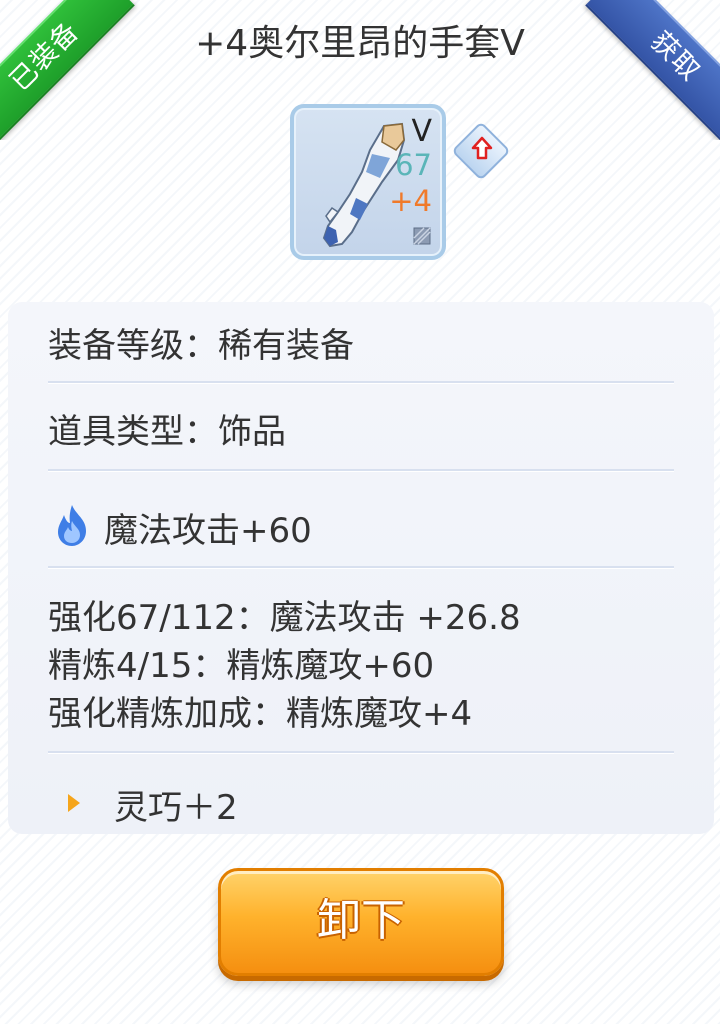  I want to click on obtain-ribbon: 获取, so click(650, 70).